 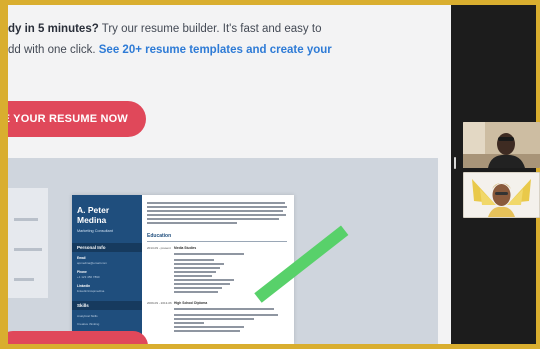 I want to click on edu-1-title: Media Studies, so click(x=185, y=248).